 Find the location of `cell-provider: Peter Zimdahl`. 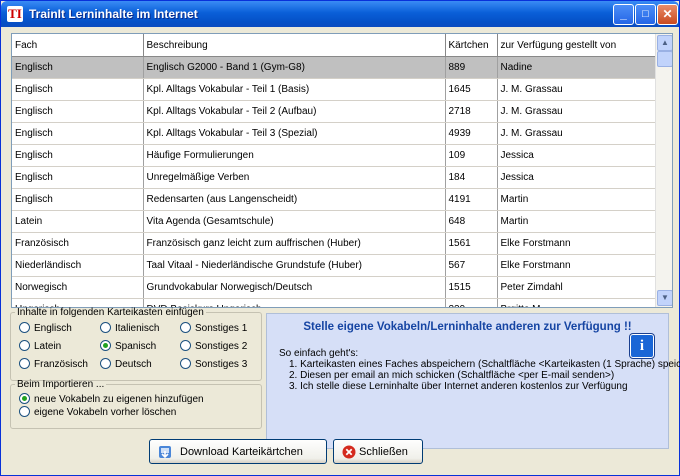

cell-provider: Peter Zimdahl is located at coordinates (577, 287).